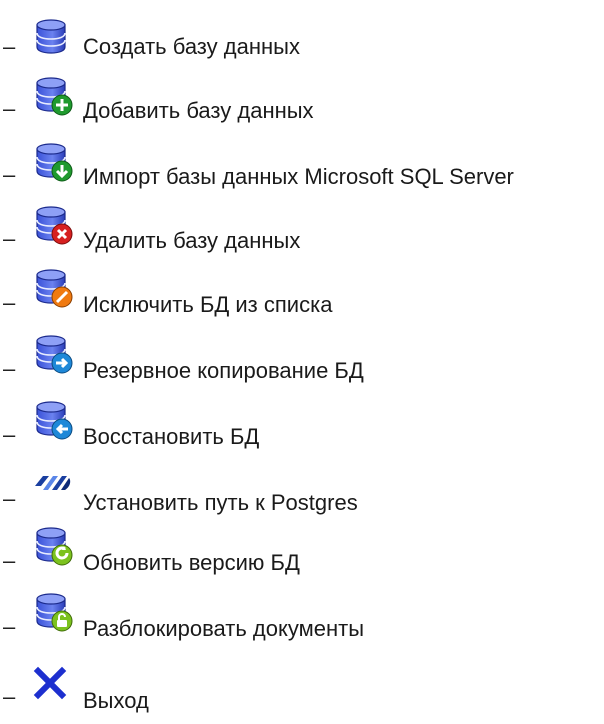 This screenshot has width=604, height=724. What do you see at coordinates (223, 370) in the screenshot?
I see `menu-item-label: Резервное копирование БД` at bounding box center [223, 370].